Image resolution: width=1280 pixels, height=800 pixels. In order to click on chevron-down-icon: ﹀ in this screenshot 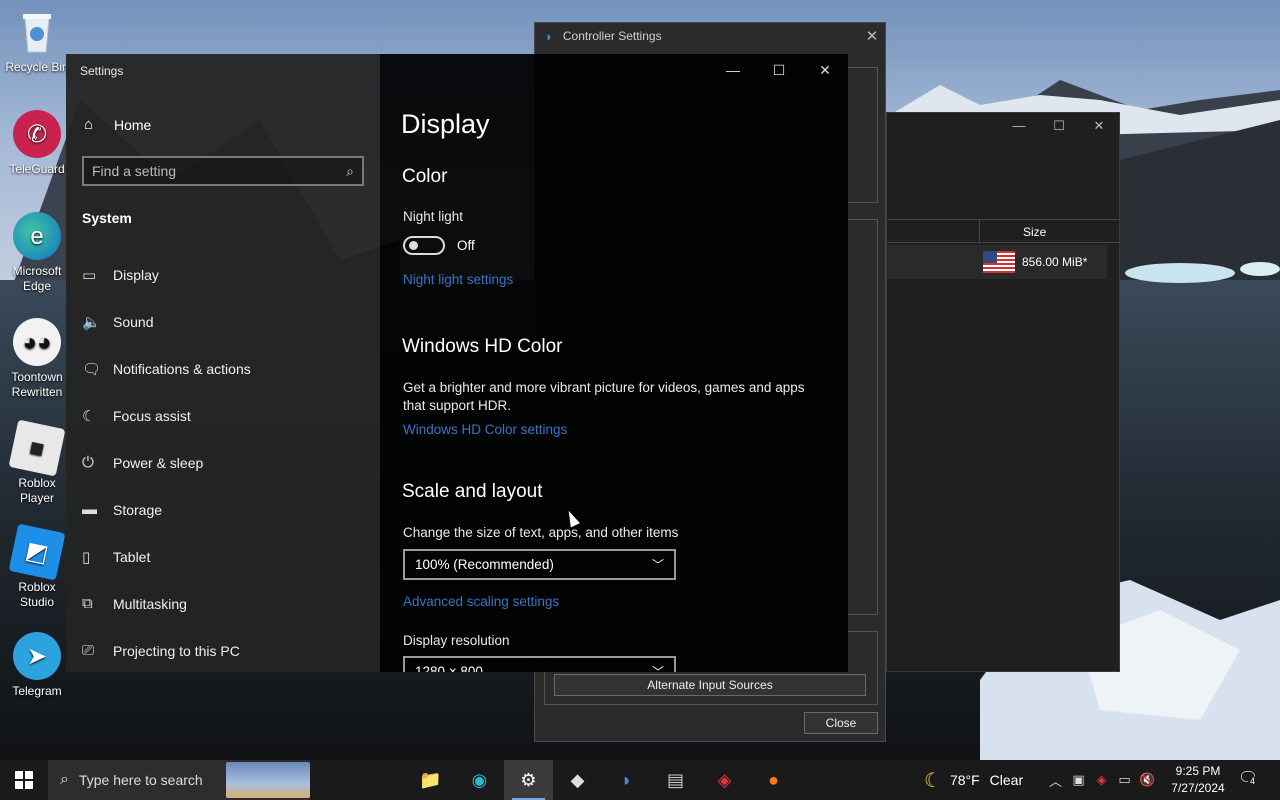, I will do `click(657, 565)`.